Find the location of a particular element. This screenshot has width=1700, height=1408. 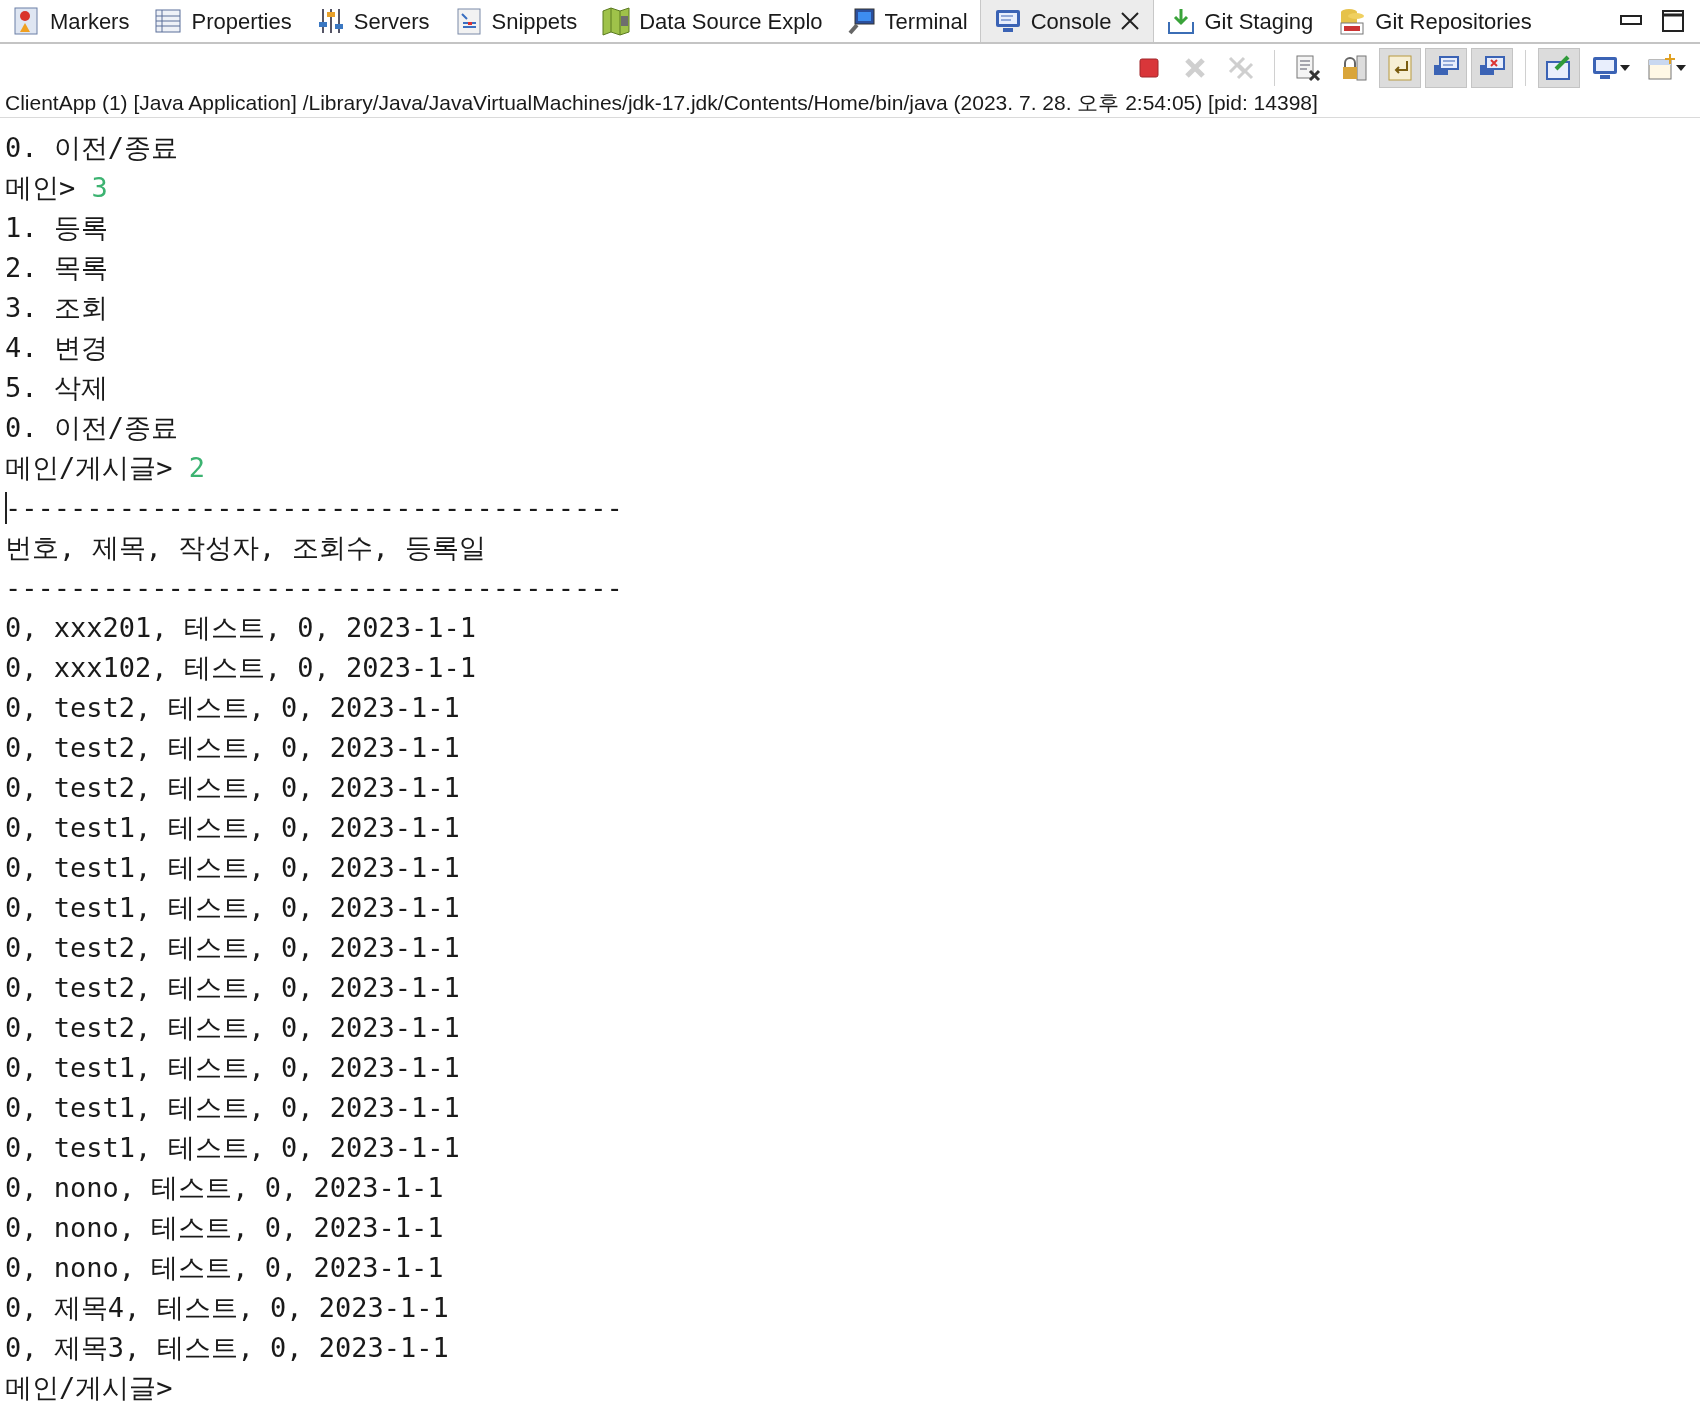

show-stderr-button is located at coordinates (1492, 68).